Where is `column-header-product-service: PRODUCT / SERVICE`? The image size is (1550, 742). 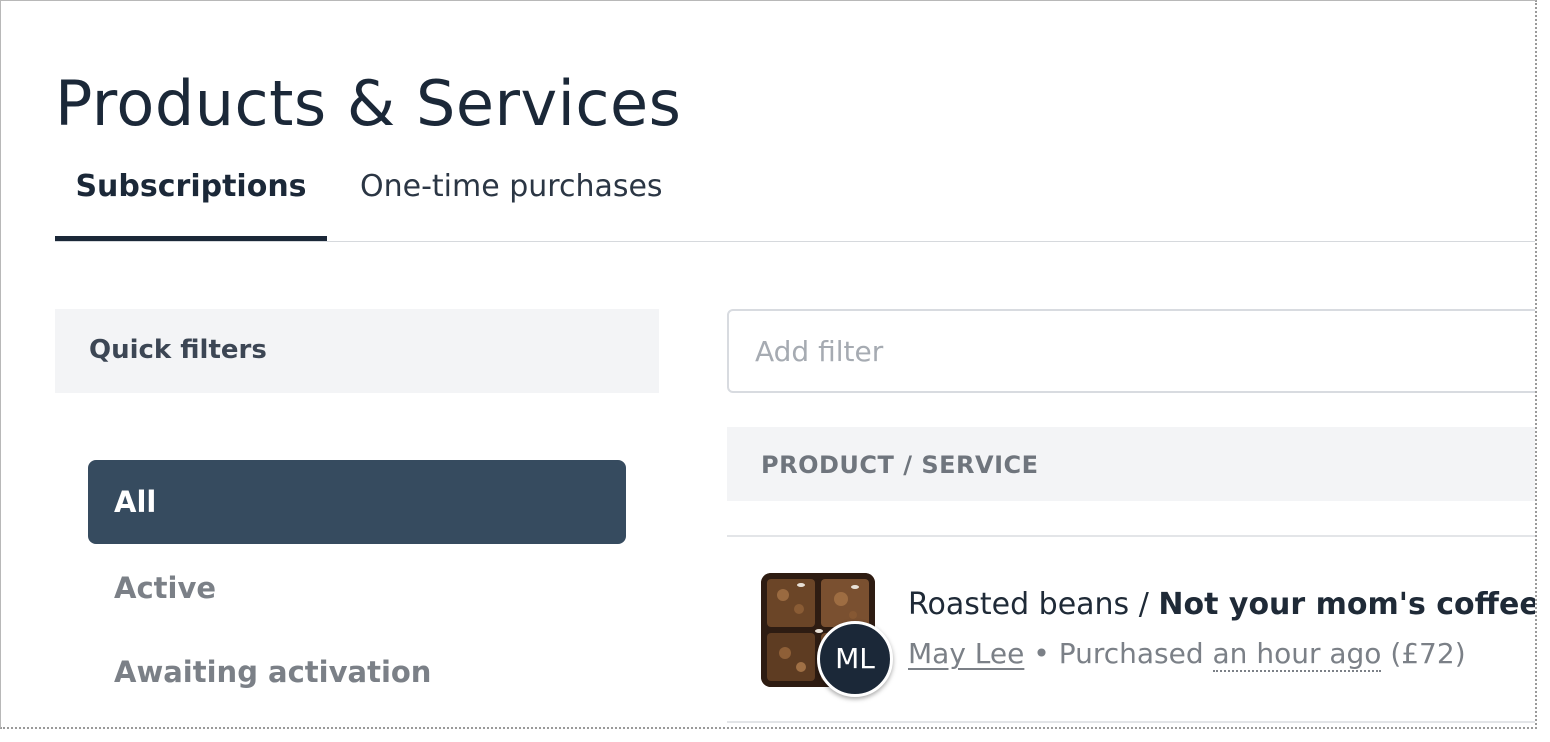 column-header-product-service: PRODUCT / SERVICE is located at coordinates (900, 465).